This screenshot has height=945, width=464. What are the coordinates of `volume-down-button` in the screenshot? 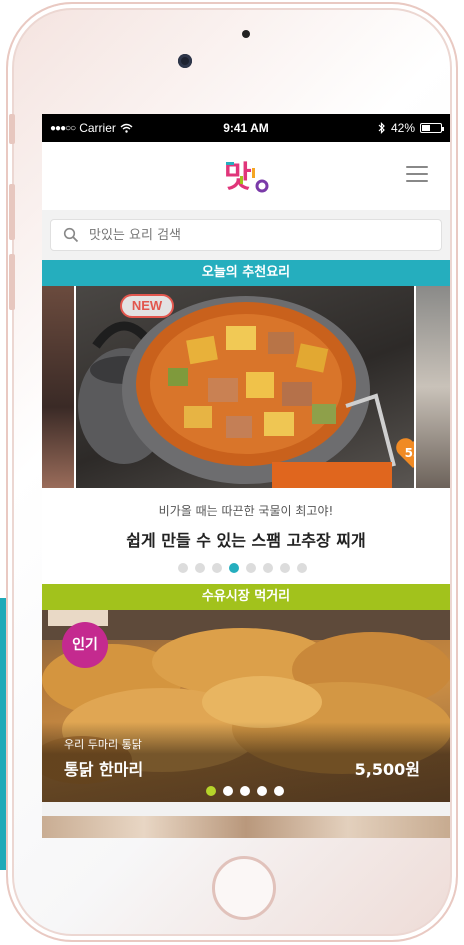 It's located at (12, 282).